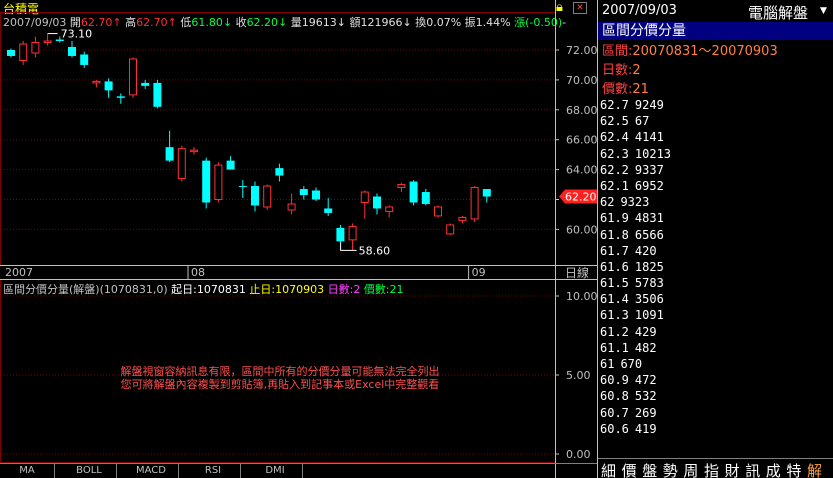 The width and height of the screenshot is (833, 478). What do you see at coordinates (77, 34) in the screenshot?
I see `high-marker-label: 73.10` at bounding box center [77, 34].